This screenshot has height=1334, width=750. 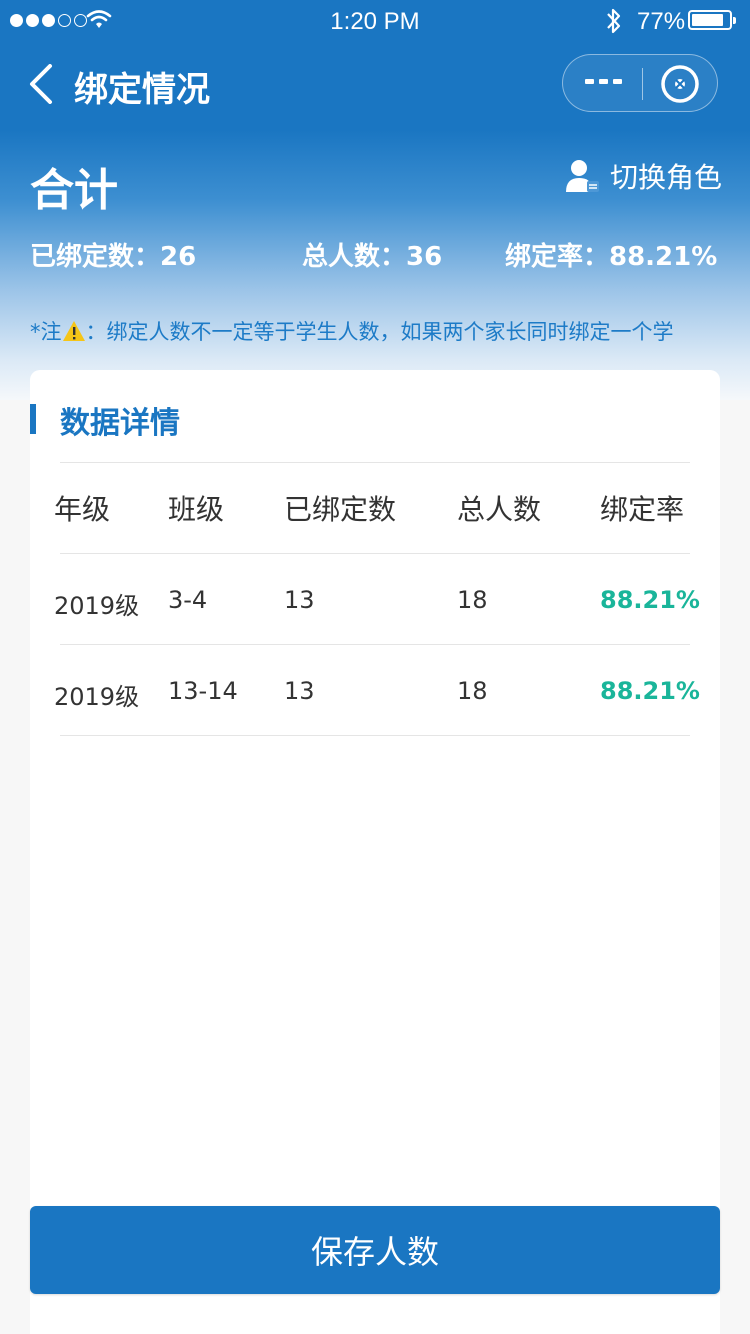 What do you see at coordinates (614, 21) in the screenshot?
I see `bluetooth-icon` at bounding box center [614, 21].